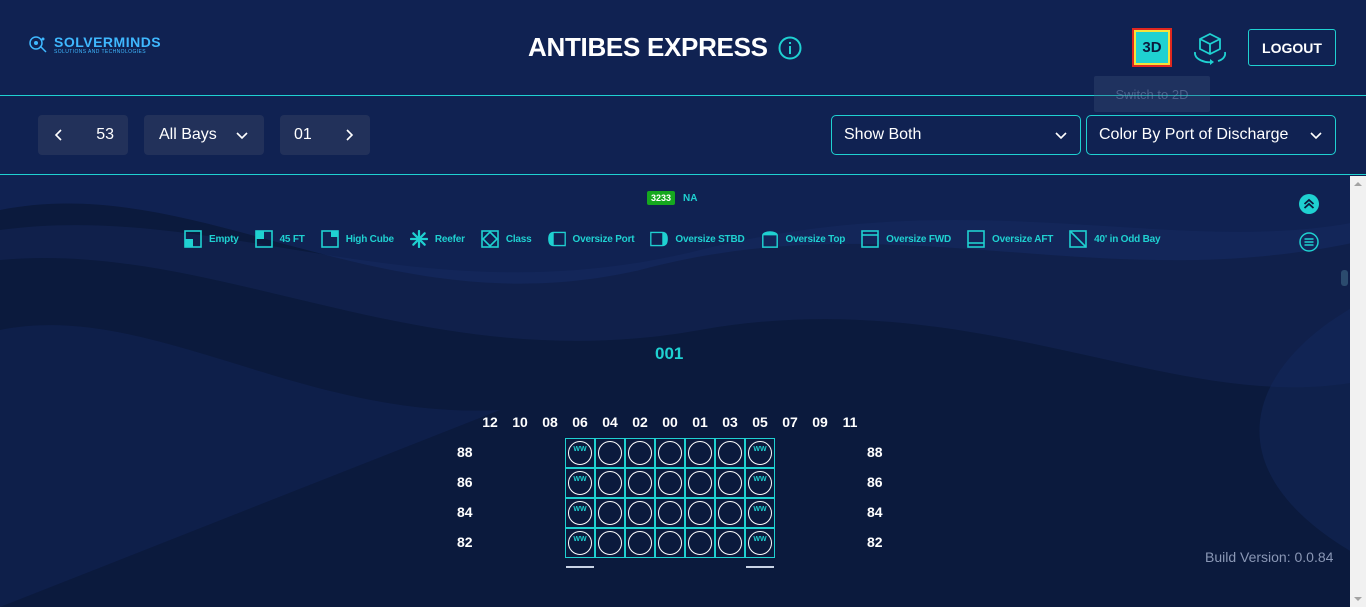 This screenshot has width=1366, height=607. I want to click on column-label: 03, so click(730, 422).